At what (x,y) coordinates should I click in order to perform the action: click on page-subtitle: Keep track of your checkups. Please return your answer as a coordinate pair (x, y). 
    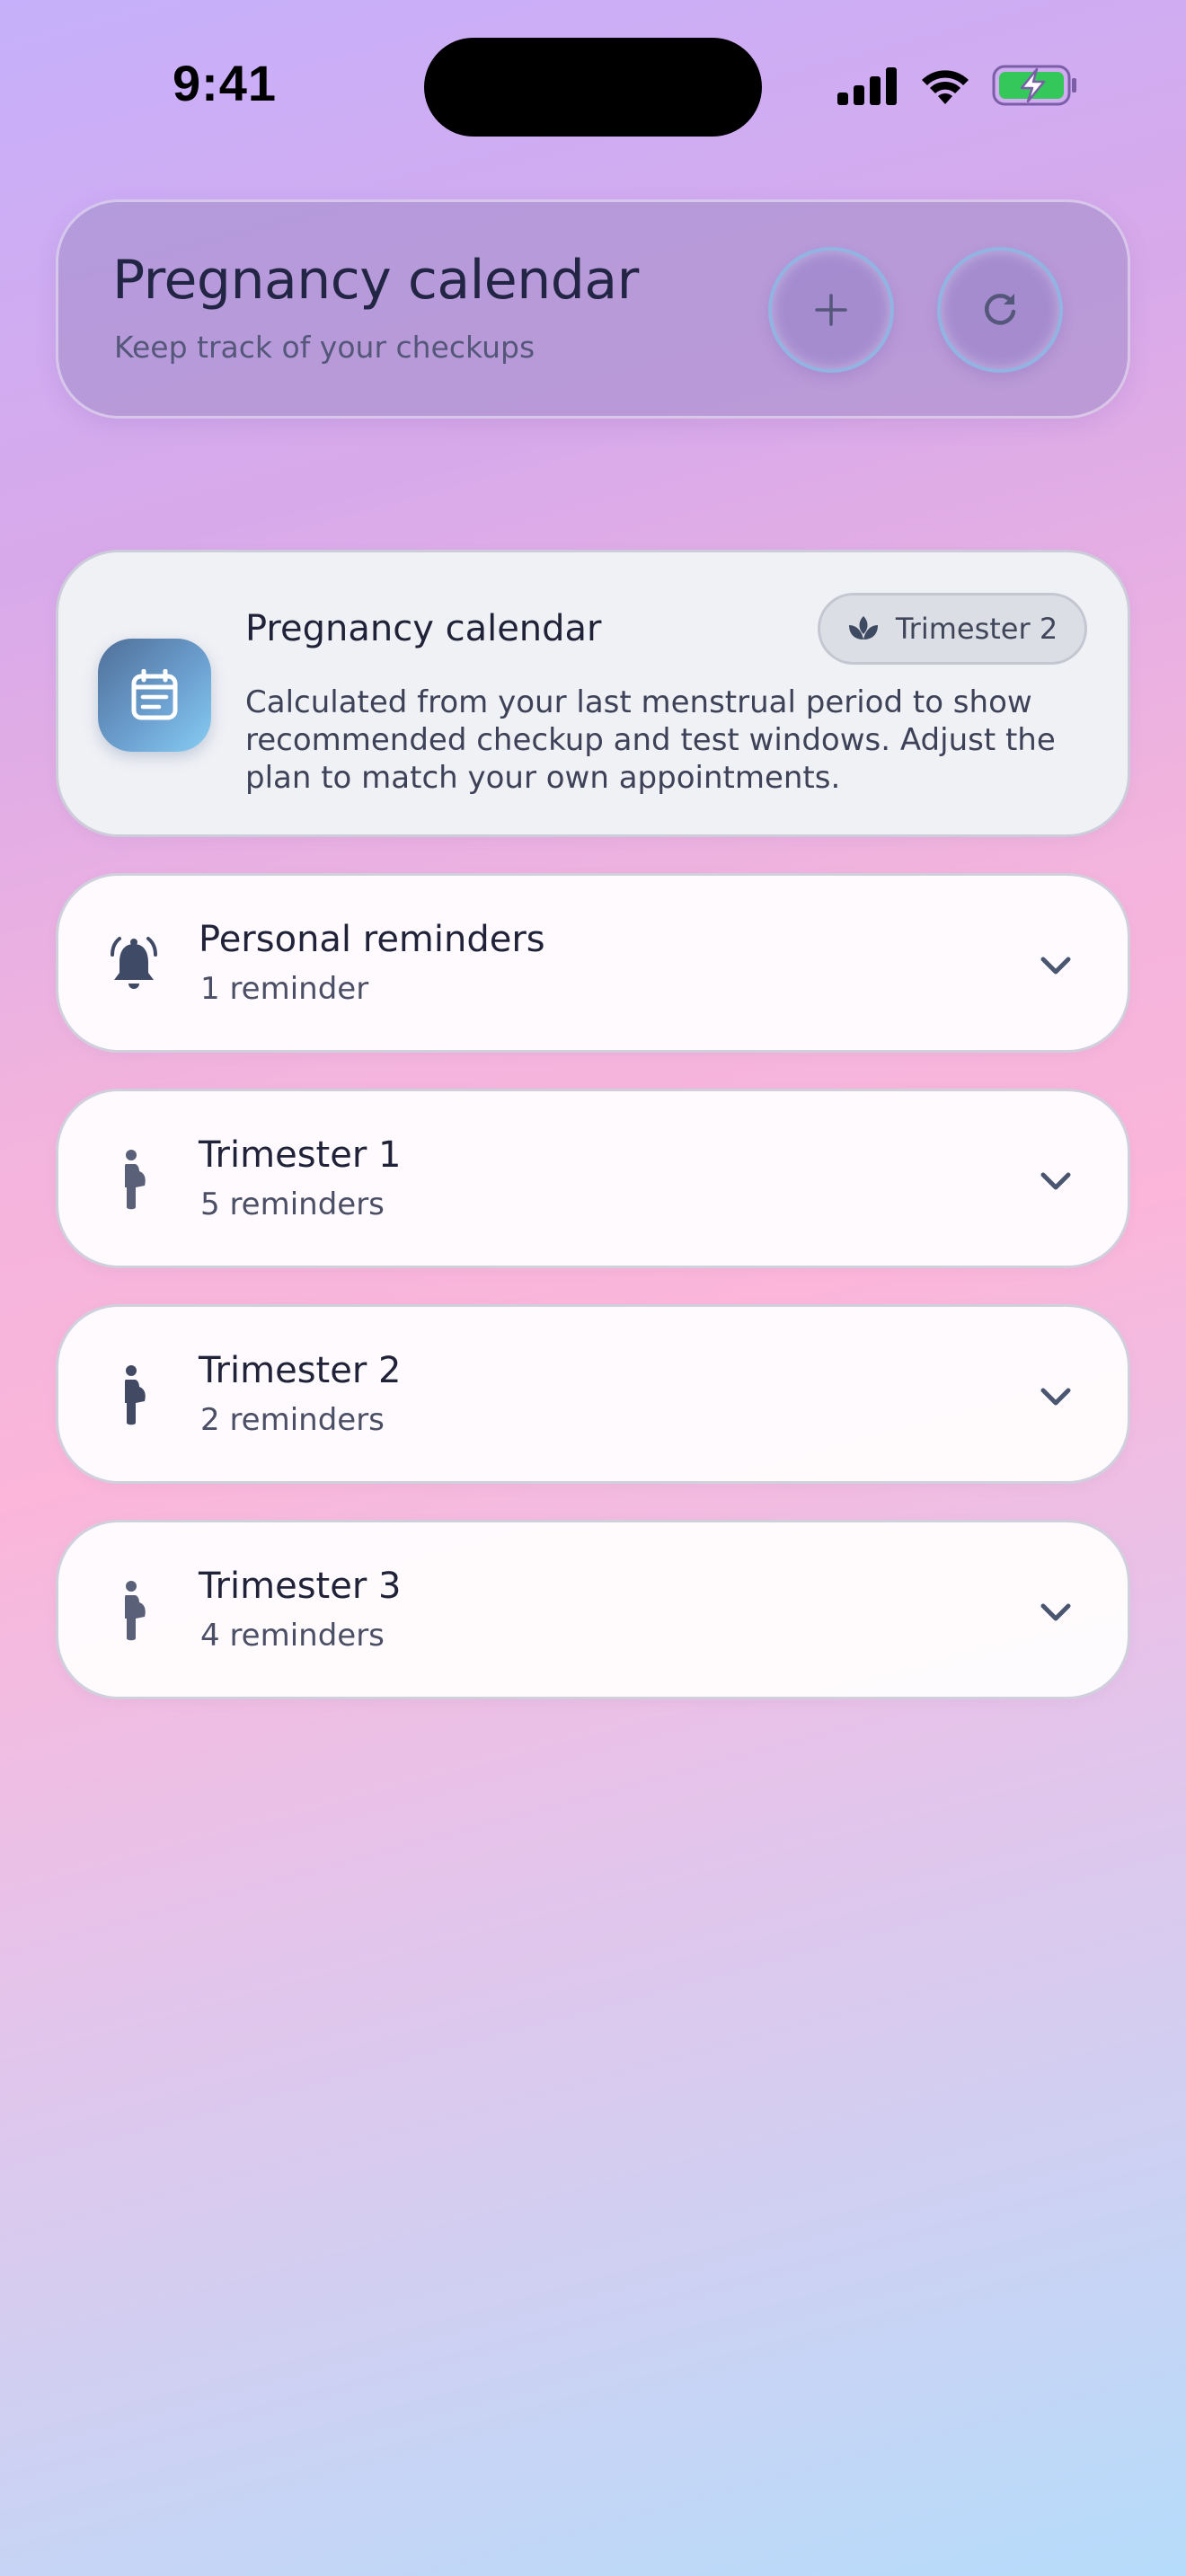
    Looking at the image, I should click on (324, 347).